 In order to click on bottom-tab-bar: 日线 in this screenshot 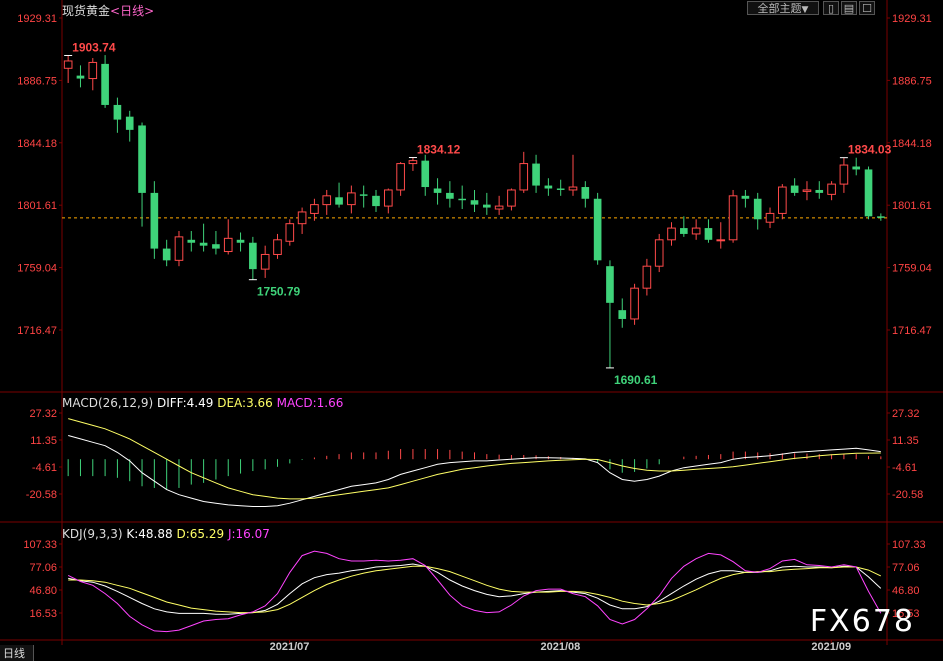, I will do `click(17, 653)`.